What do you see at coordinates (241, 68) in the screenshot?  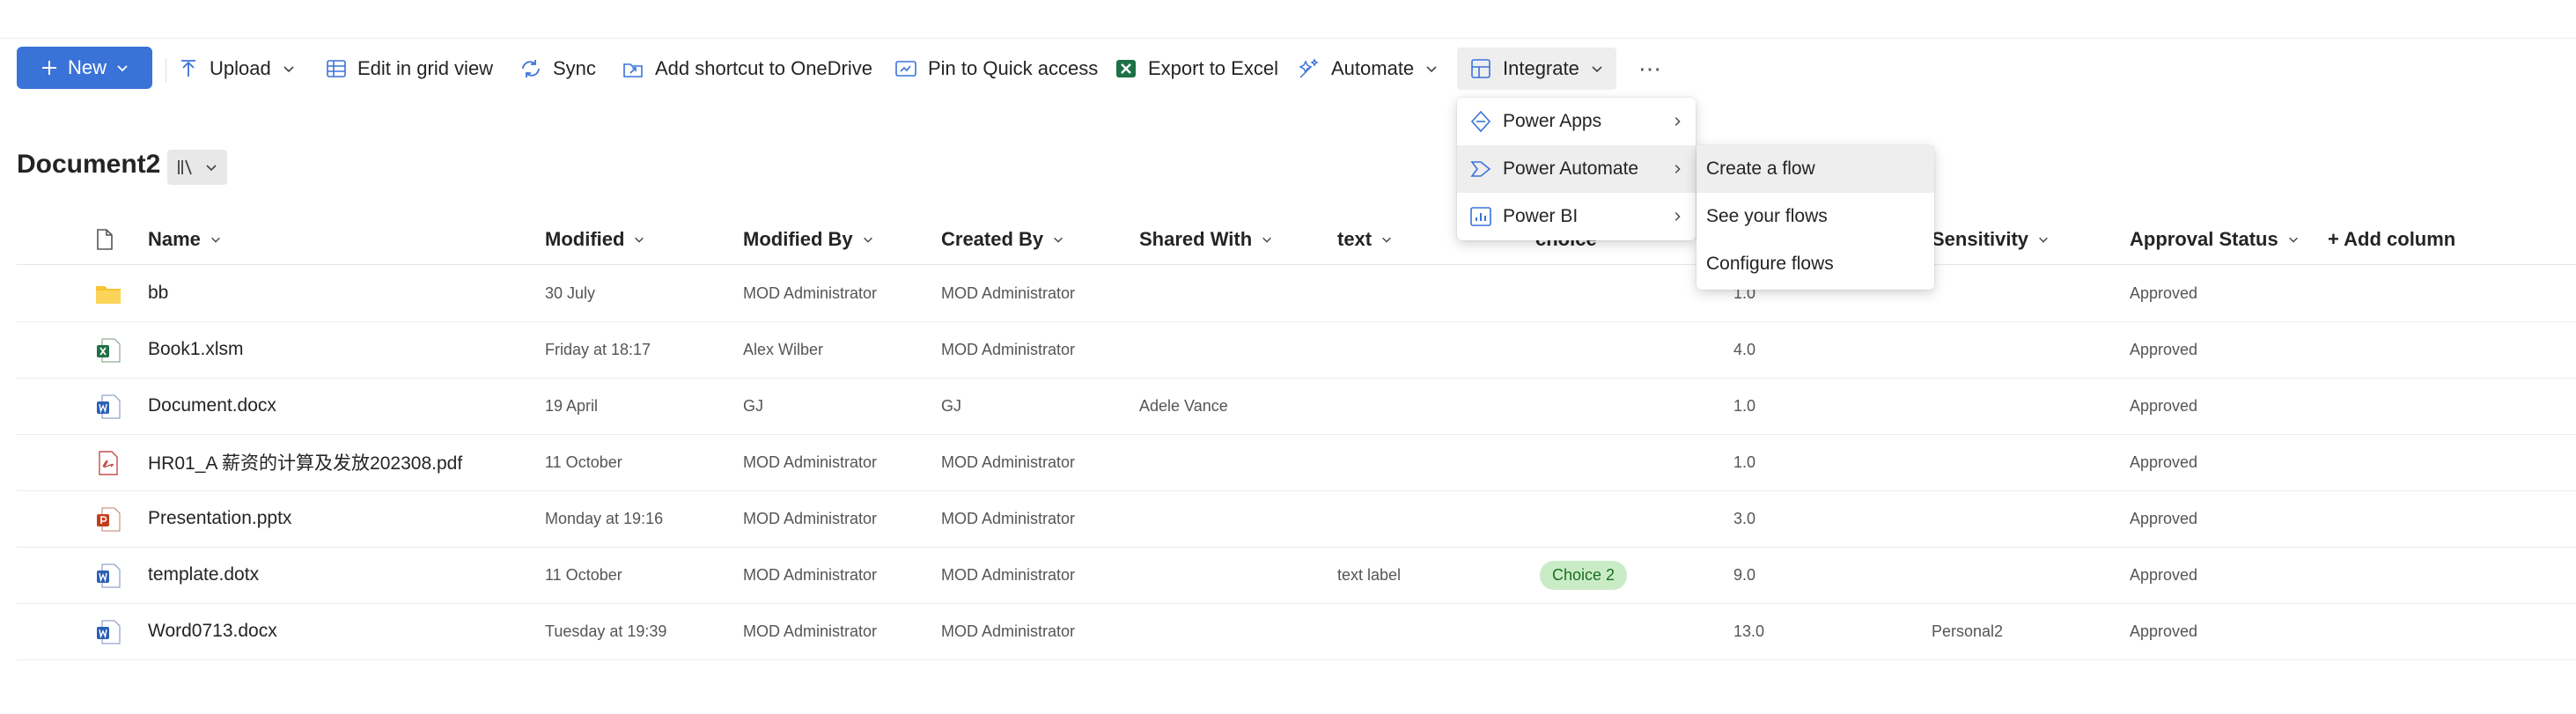 I see `upload-label: Upload` at bounding box center [241, 68].